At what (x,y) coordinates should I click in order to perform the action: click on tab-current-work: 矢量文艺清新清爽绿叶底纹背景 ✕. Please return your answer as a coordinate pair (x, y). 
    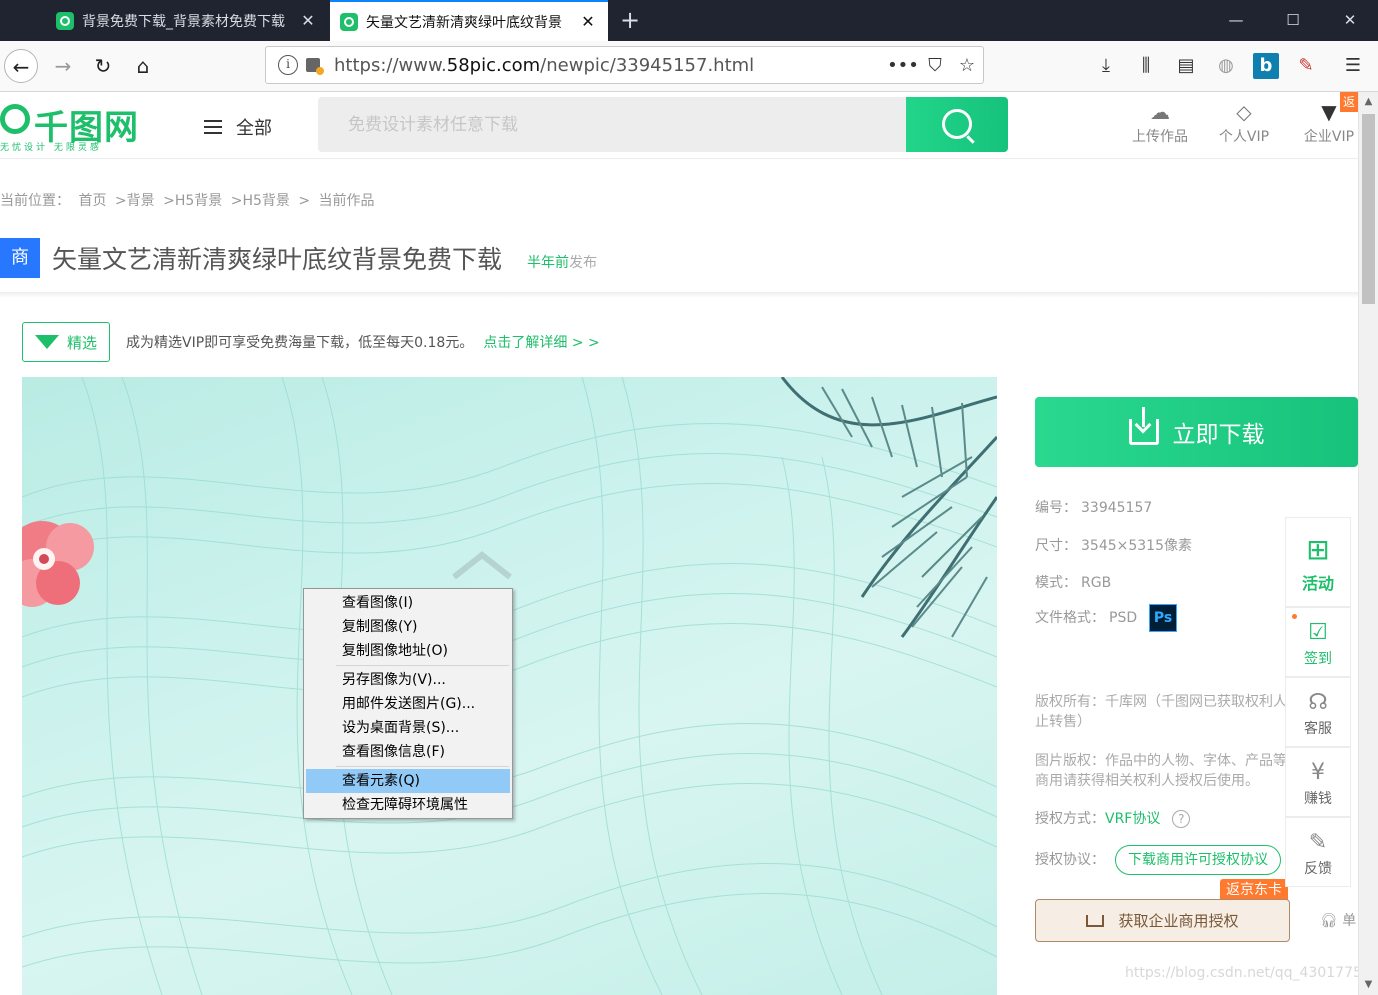
    Looking at the image, I should click on (469, 20).